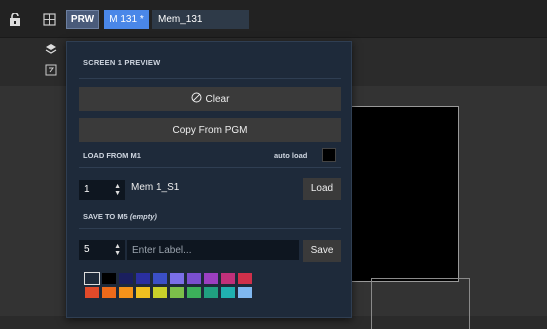 This screenshot has width=547, height=329. Describe the element at coordinates (169, 286) in the screenshot. I see `color-swatches` at that location.